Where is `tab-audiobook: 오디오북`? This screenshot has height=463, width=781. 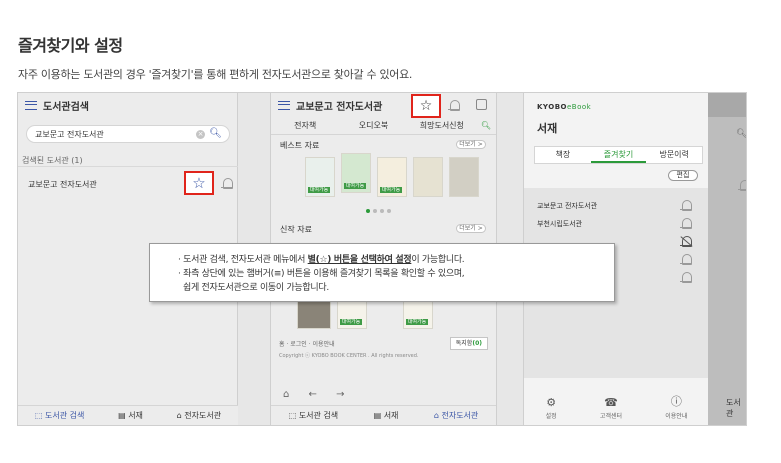
tab-audiobook: 오디오북 is located at coordinates (373, 126).